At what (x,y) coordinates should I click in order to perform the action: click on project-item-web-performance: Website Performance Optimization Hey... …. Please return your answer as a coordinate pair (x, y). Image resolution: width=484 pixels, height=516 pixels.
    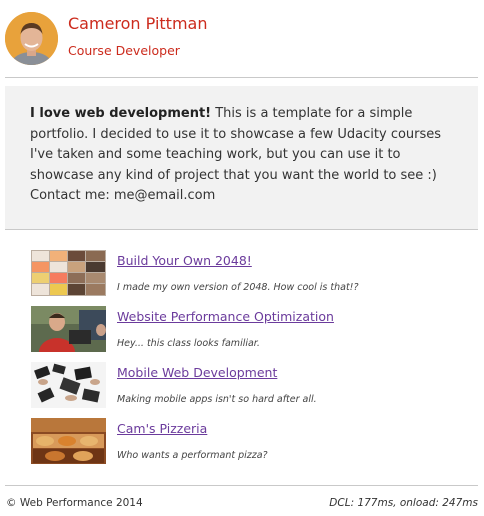
    Looking at the image, I should click on (242, 330).